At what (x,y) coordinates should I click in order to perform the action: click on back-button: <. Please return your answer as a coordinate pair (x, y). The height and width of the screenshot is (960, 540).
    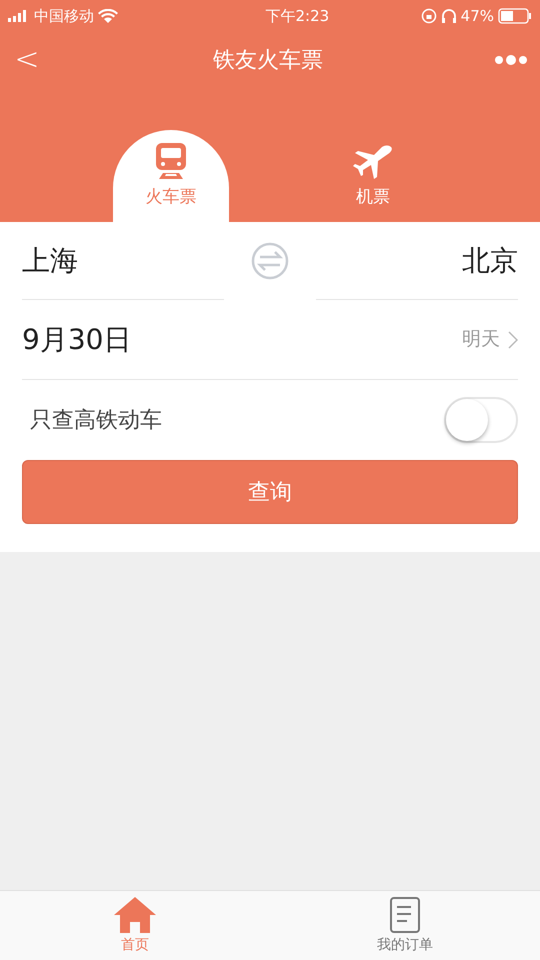
    Looking at the image, I should click on (27, 60).